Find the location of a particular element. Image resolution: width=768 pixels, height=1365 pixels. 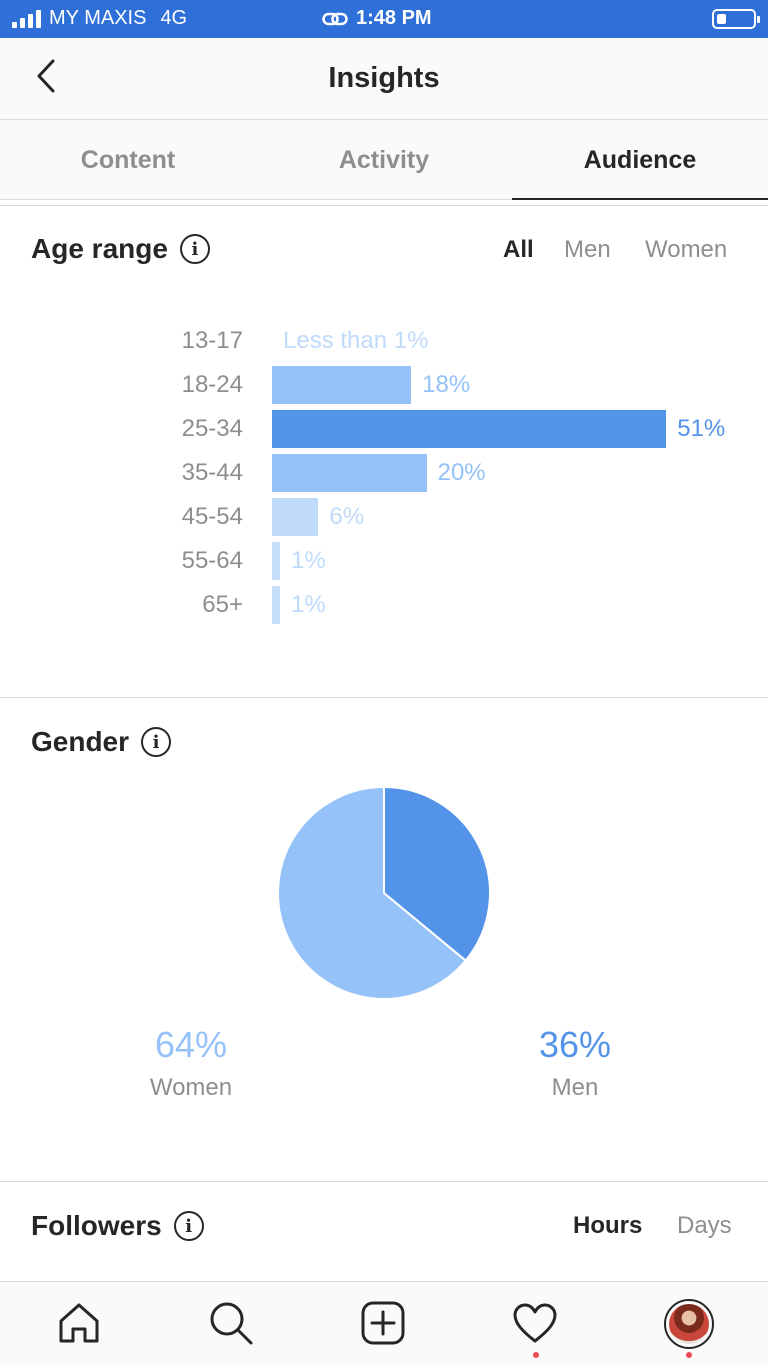

activity-heart-icon is located at coordinates (535, 1323).